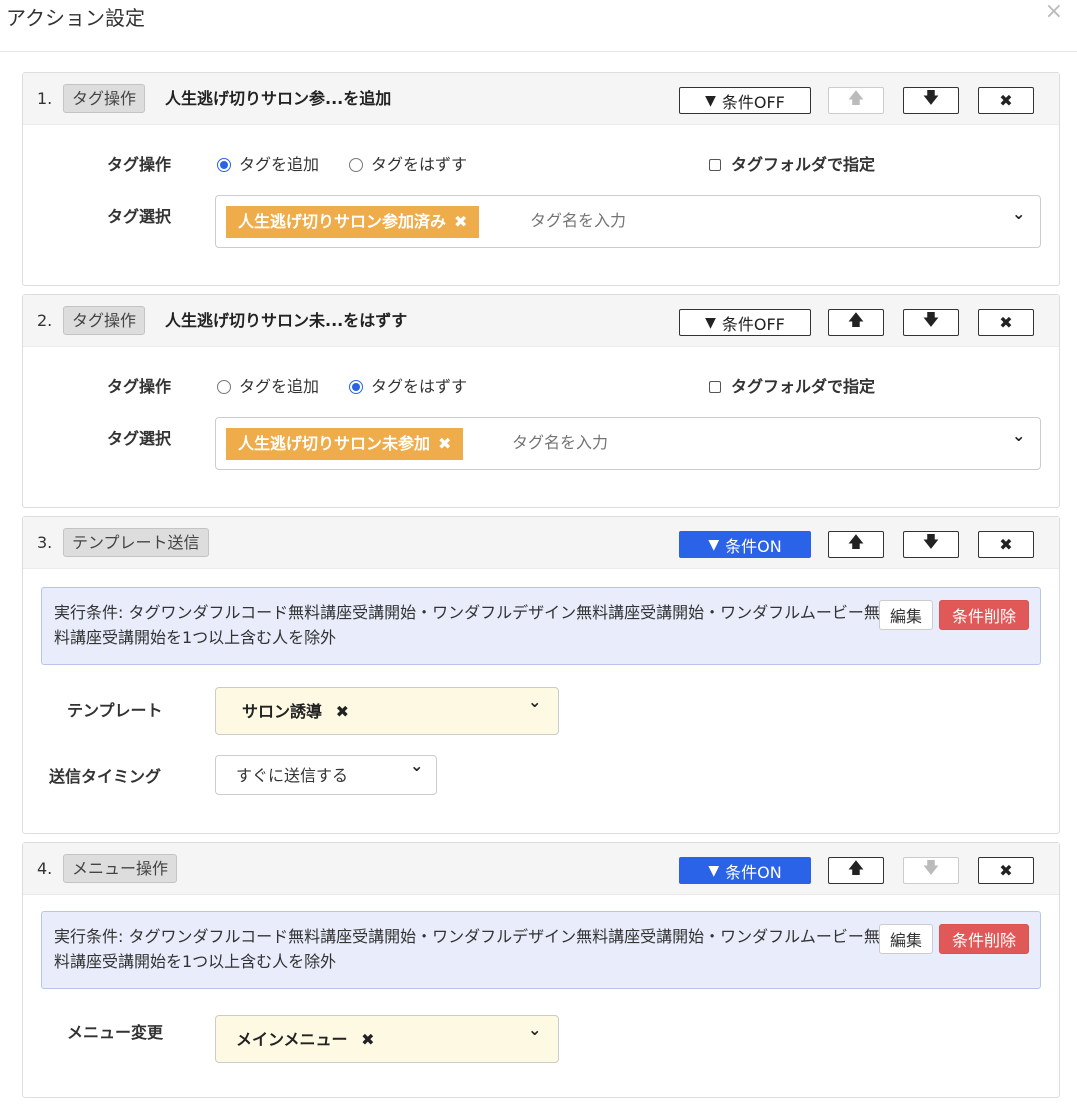 The image size is (1077, 1112). I want to click on radio-unchecked-icon, so click(356, 165).